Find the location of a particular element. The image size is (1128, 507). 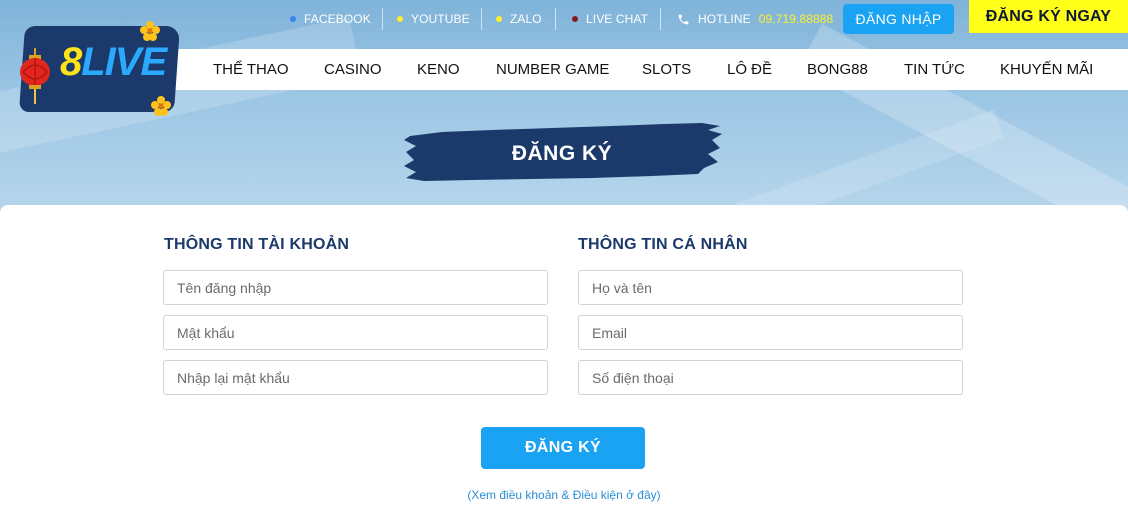

zalo-label: ZALO is located at coordinates (526, 19).